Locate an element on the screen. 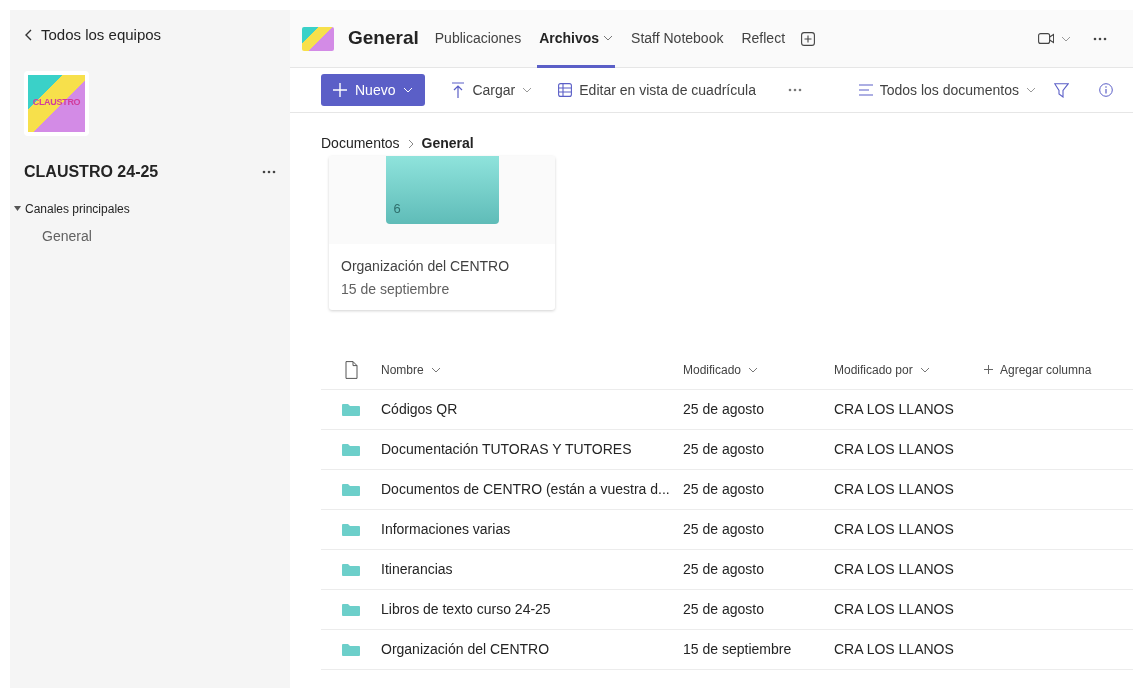 Image resolution: width=1133 pixels, height=688 pixels. info-icon is located at coordinates (1106, 90).